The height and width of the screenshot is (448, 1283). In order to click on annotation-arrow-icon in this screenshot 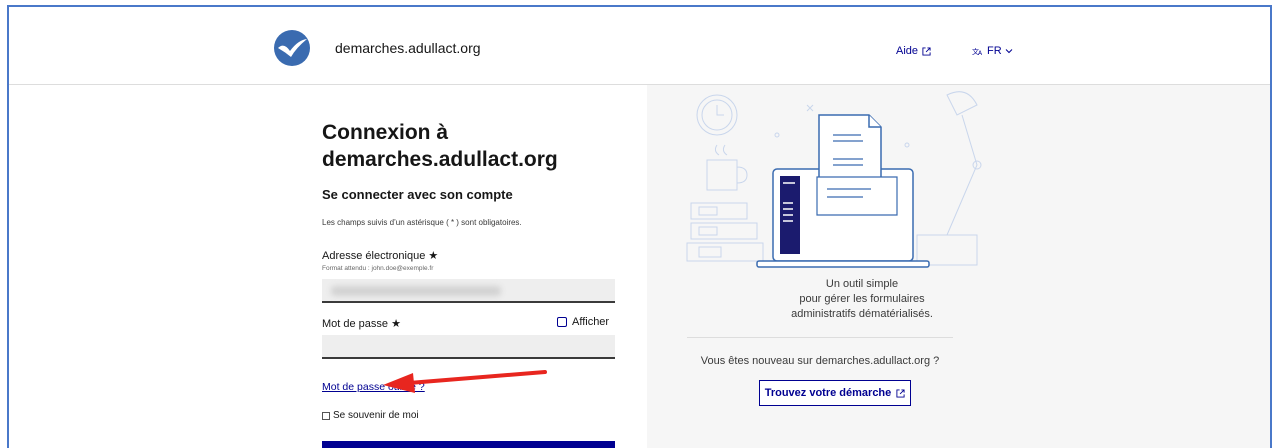, I will do `click(465, 381)`.